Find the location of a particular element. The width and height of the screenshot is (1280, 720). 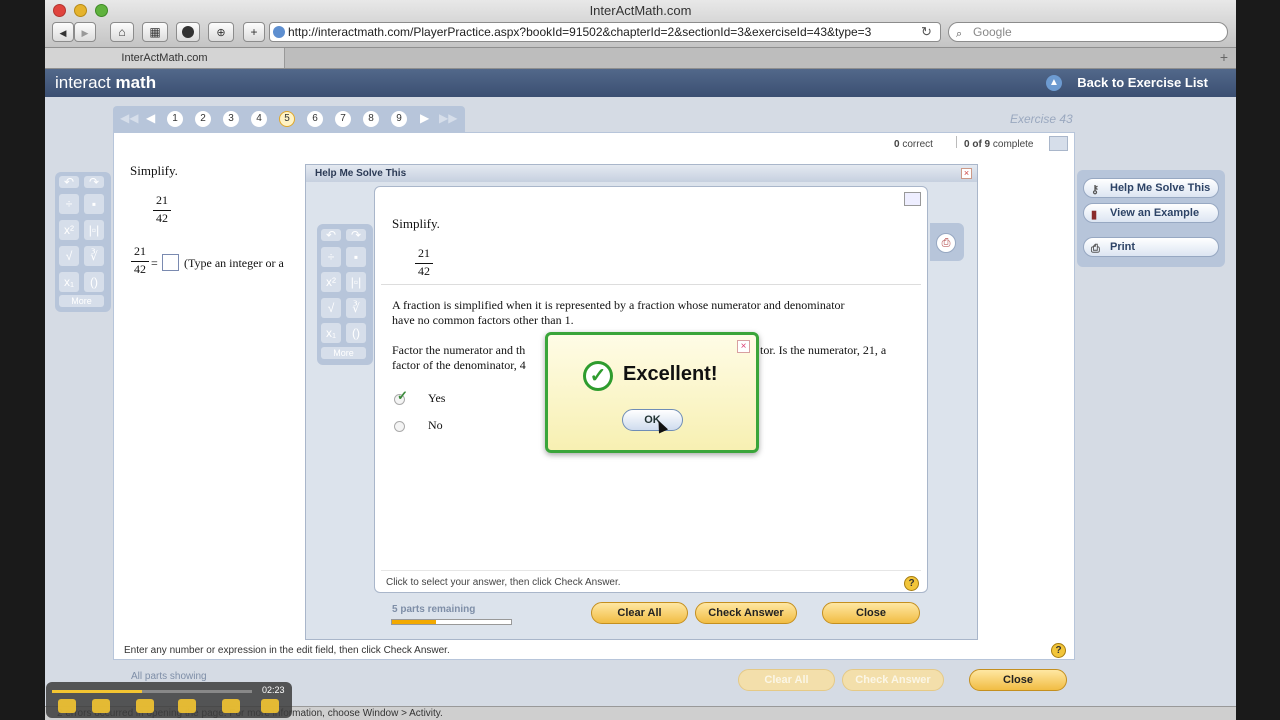

last-question-icon: ▶▶ is located at coordinates (448, 118).